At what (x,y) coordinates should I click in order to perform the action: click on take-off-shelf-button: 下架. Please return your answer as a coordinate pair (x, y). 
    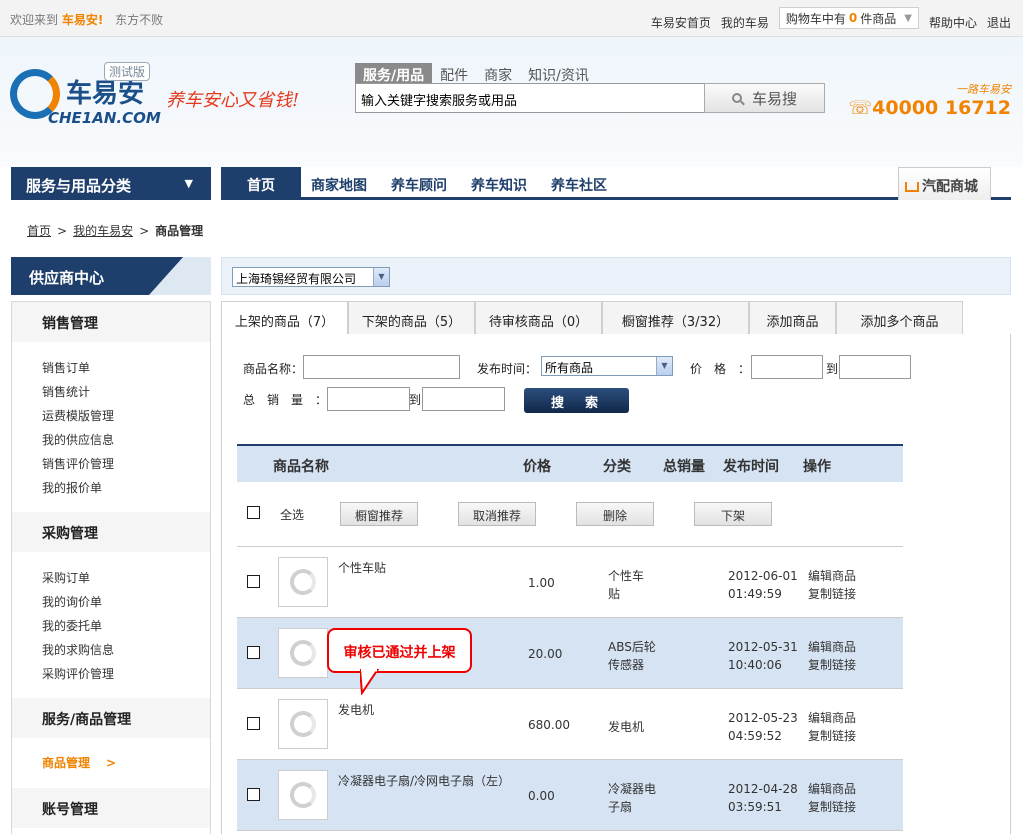
    Looking at the image, I should click on (733, 514).